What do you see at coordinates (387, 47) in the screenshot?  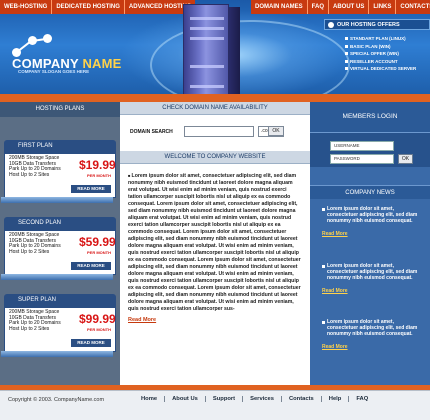 I see `offer-item: BASIC PLAN (WIN)` at bounding box center [387, 47].